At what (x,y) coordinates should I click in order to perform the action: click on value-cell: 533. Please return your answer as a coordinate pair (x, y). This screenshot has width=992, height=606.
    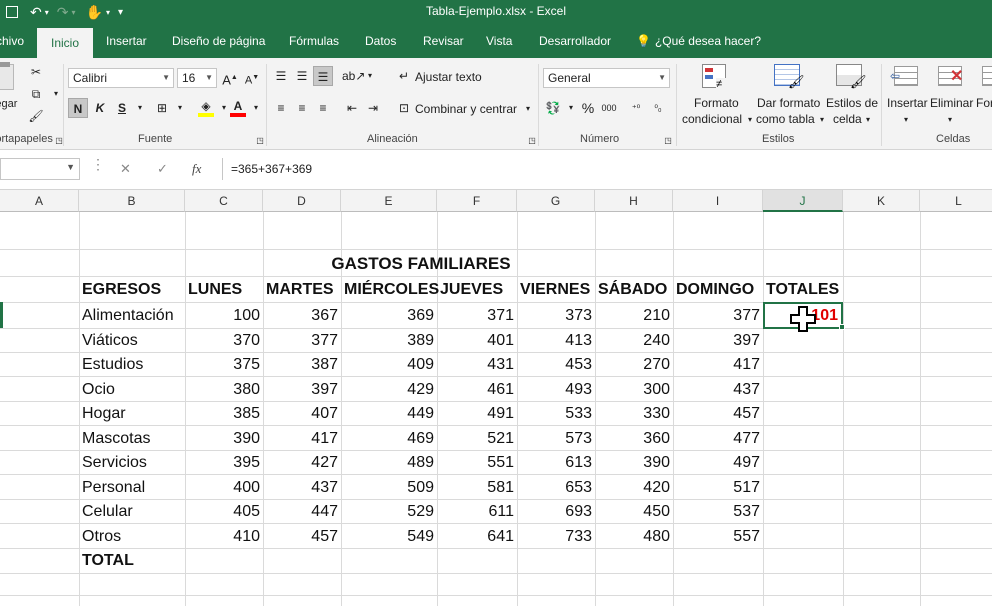
    Looking at the image, I should click on (547, 414).